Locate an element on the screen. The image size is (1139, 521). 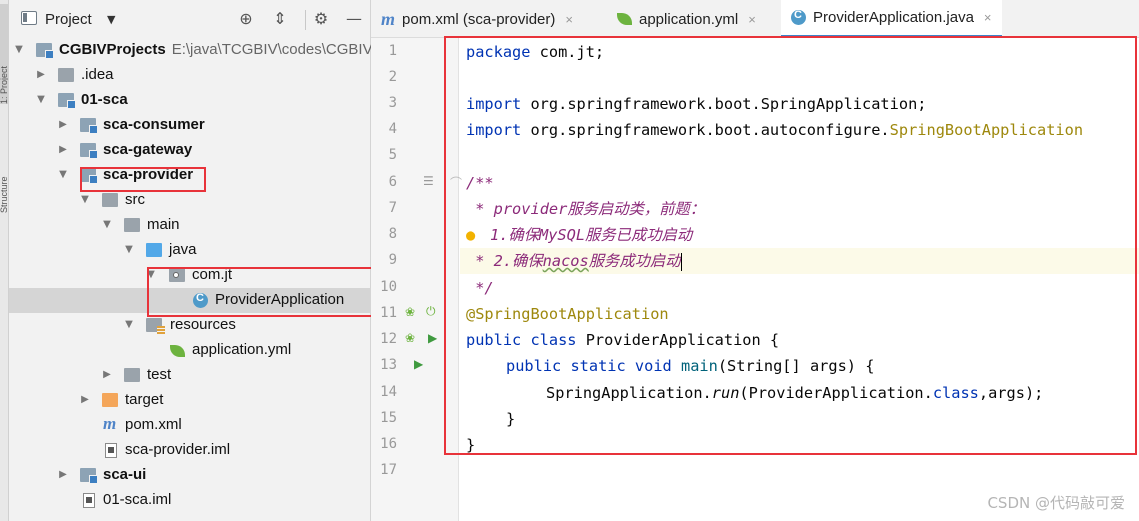
tree-item-sca-provider-iml: sca-provider.iml is located at coordinates (190, 450).